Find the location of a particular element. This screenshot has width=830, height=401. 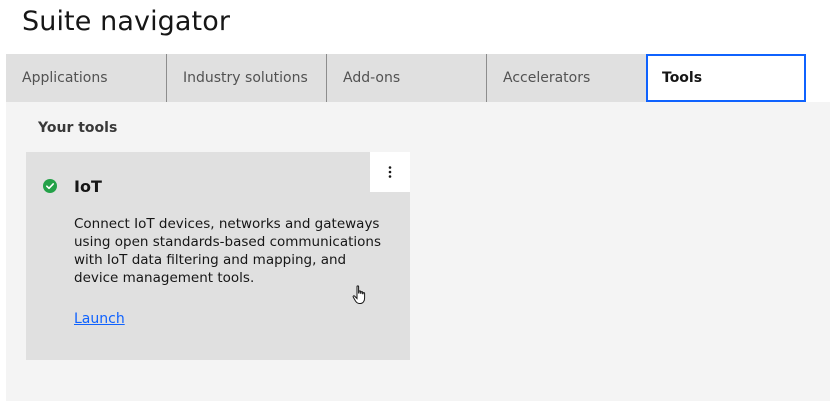

launch-link: Launch is located at coordinates (99, 319).